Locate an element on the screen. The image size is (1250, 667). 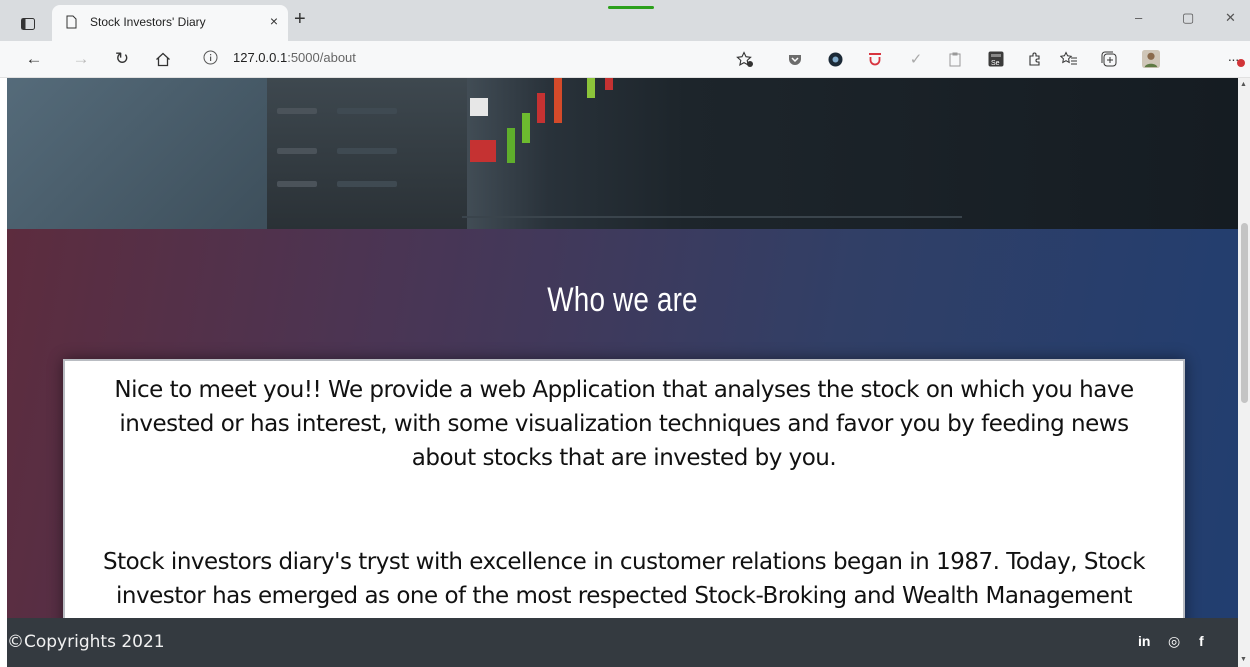
back-arrow-icon: ← is located at coordinates (34, 58).